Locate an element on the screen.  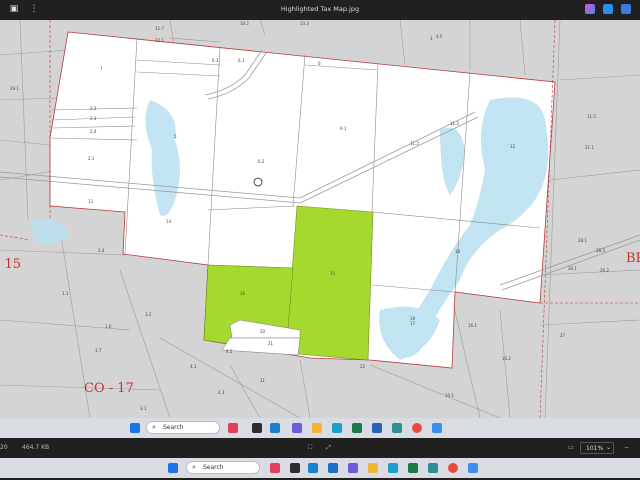
zoom-value: 101% is located at coordinates (595, 448).